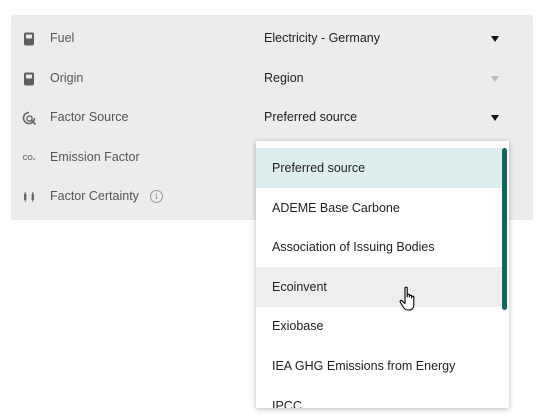 Image resolution: width=539 pixels, height=416 pixels. What do you see at coordinates (284, 78) in the screenshot?
I see `origin-select: Region` at bounding box center [284, 78].